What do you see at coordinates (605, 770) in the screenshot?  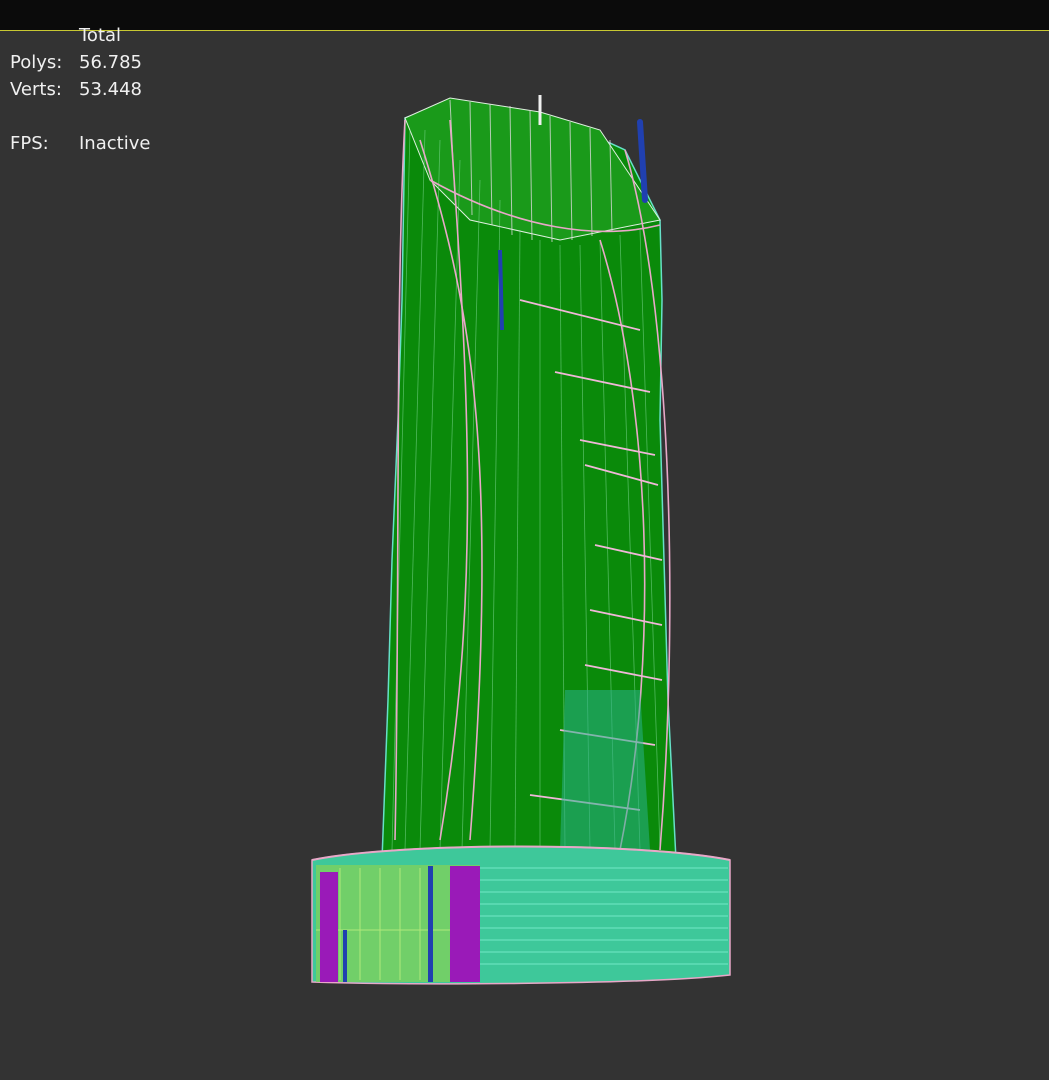 I see `tower-lower-panel` at bounding box center [605, 770].